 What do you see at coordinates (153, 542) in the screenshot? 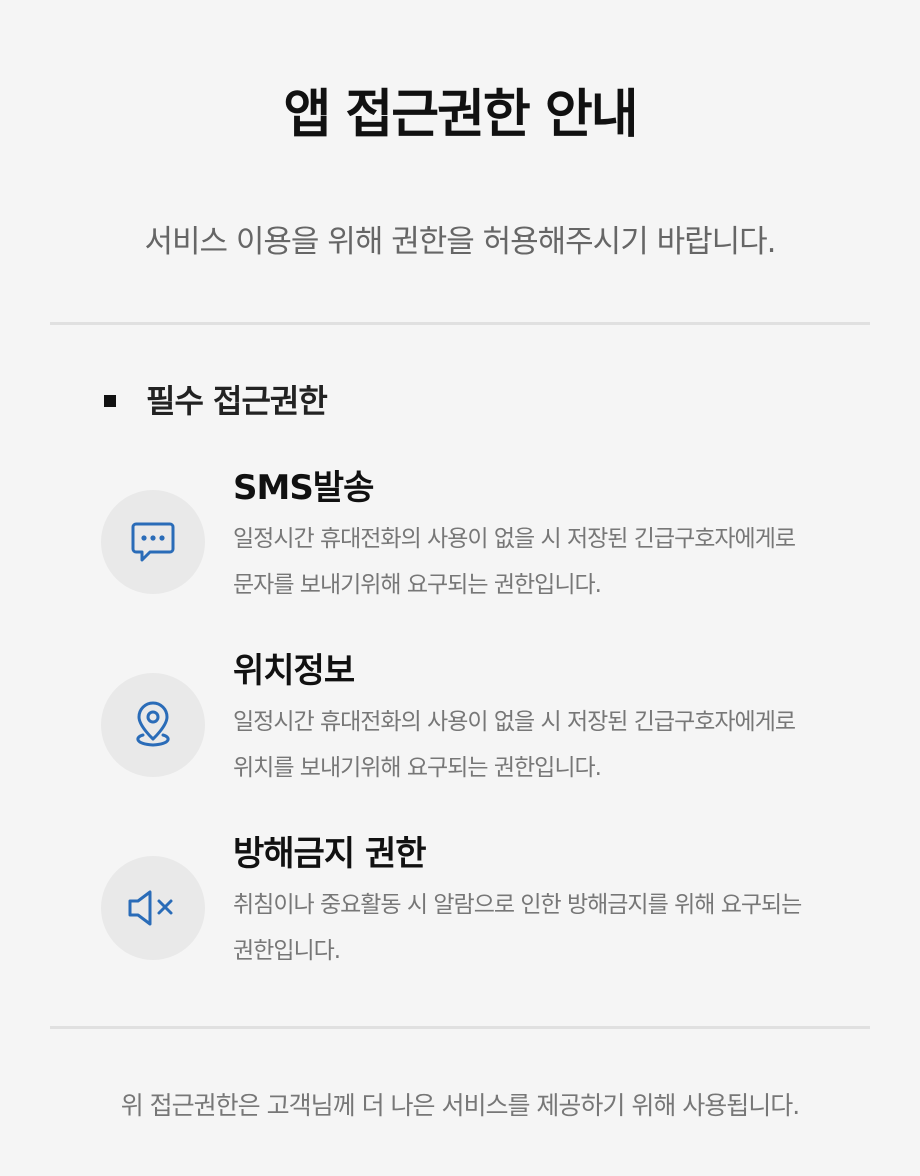
I see `message-icon` at bounding box center [153, 542].